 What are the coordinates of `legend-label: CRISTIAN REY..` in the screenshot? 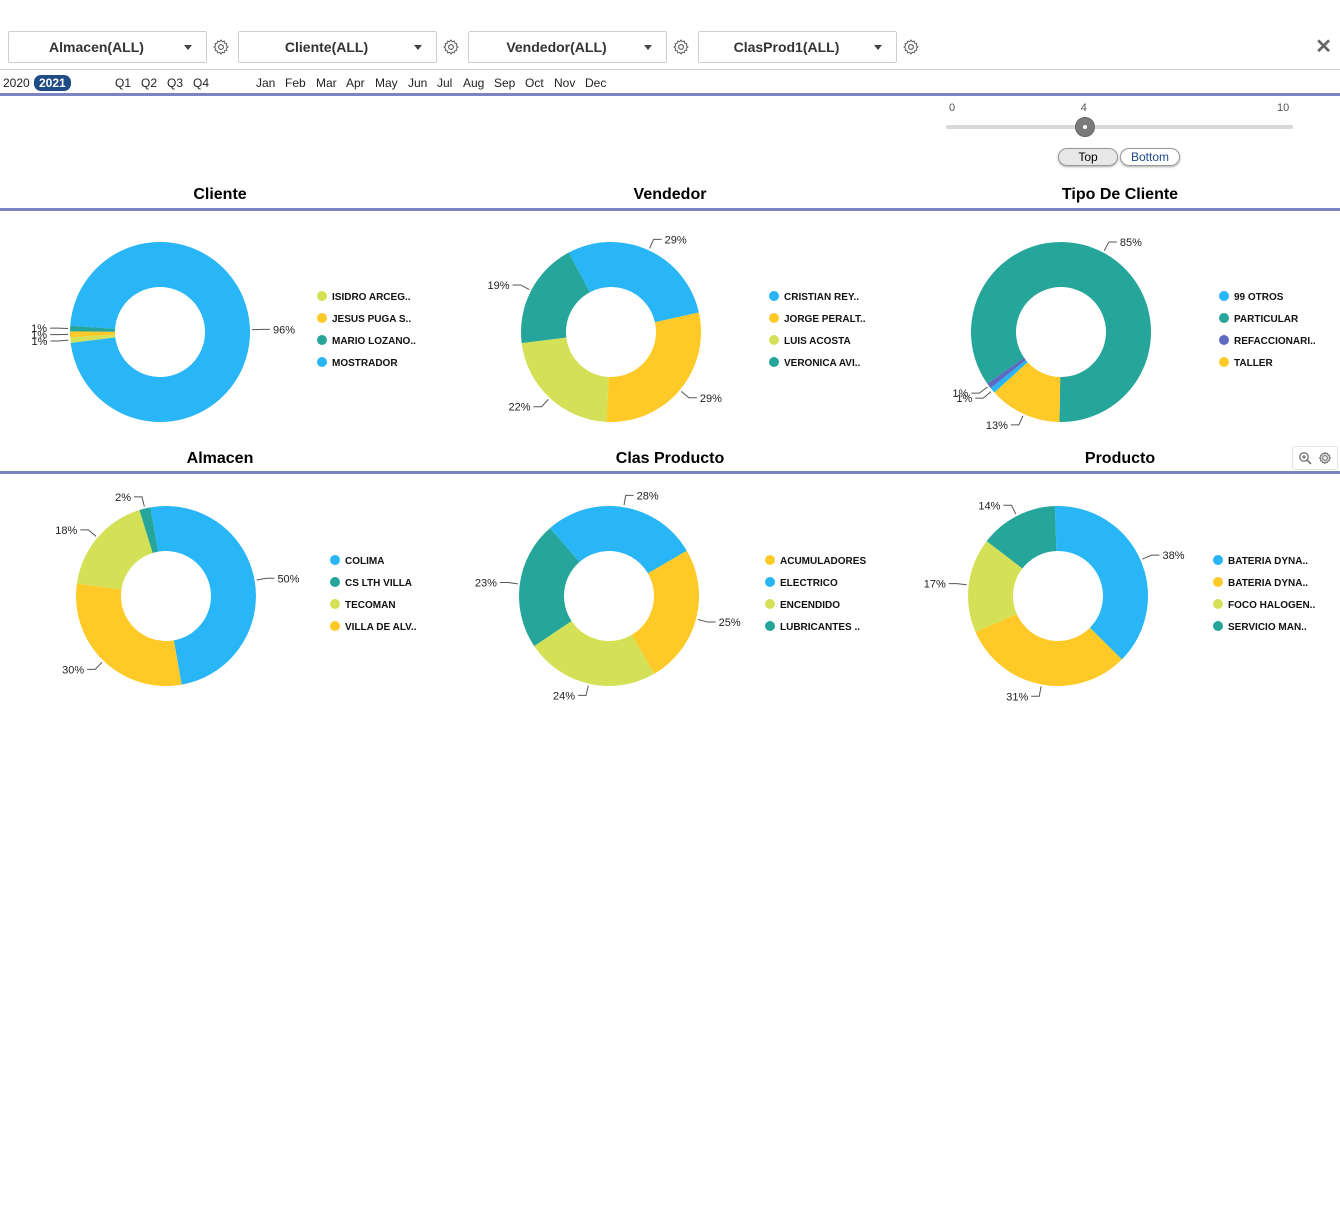 It's located at (821, 297).